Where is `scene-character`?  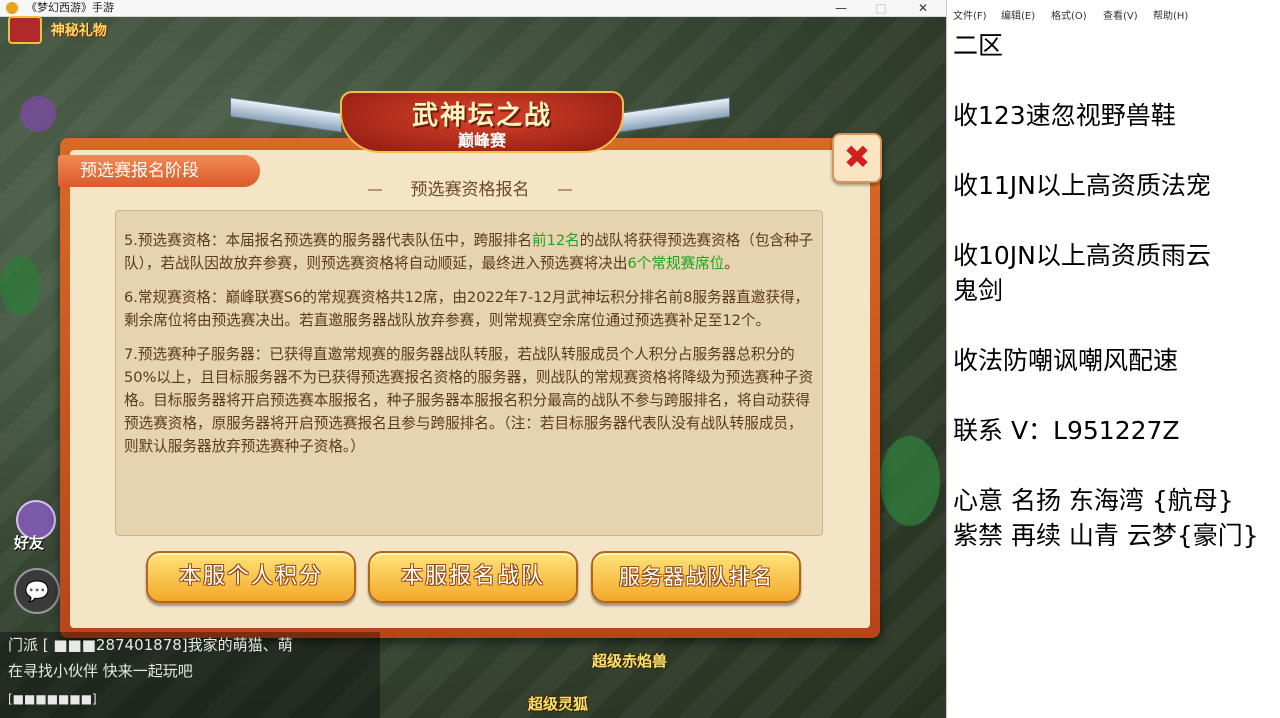
scene-character is located at coordinates (38, 114).